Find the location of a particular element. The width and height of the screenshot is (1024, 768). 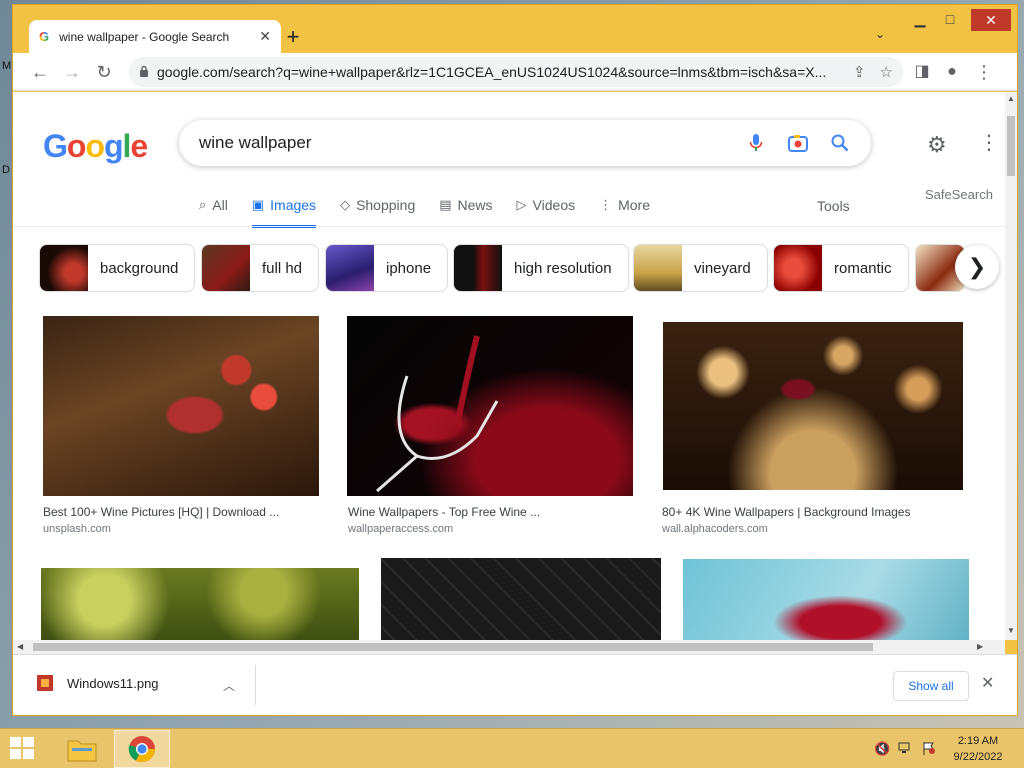

start-button is located at coordinates (23, 749).